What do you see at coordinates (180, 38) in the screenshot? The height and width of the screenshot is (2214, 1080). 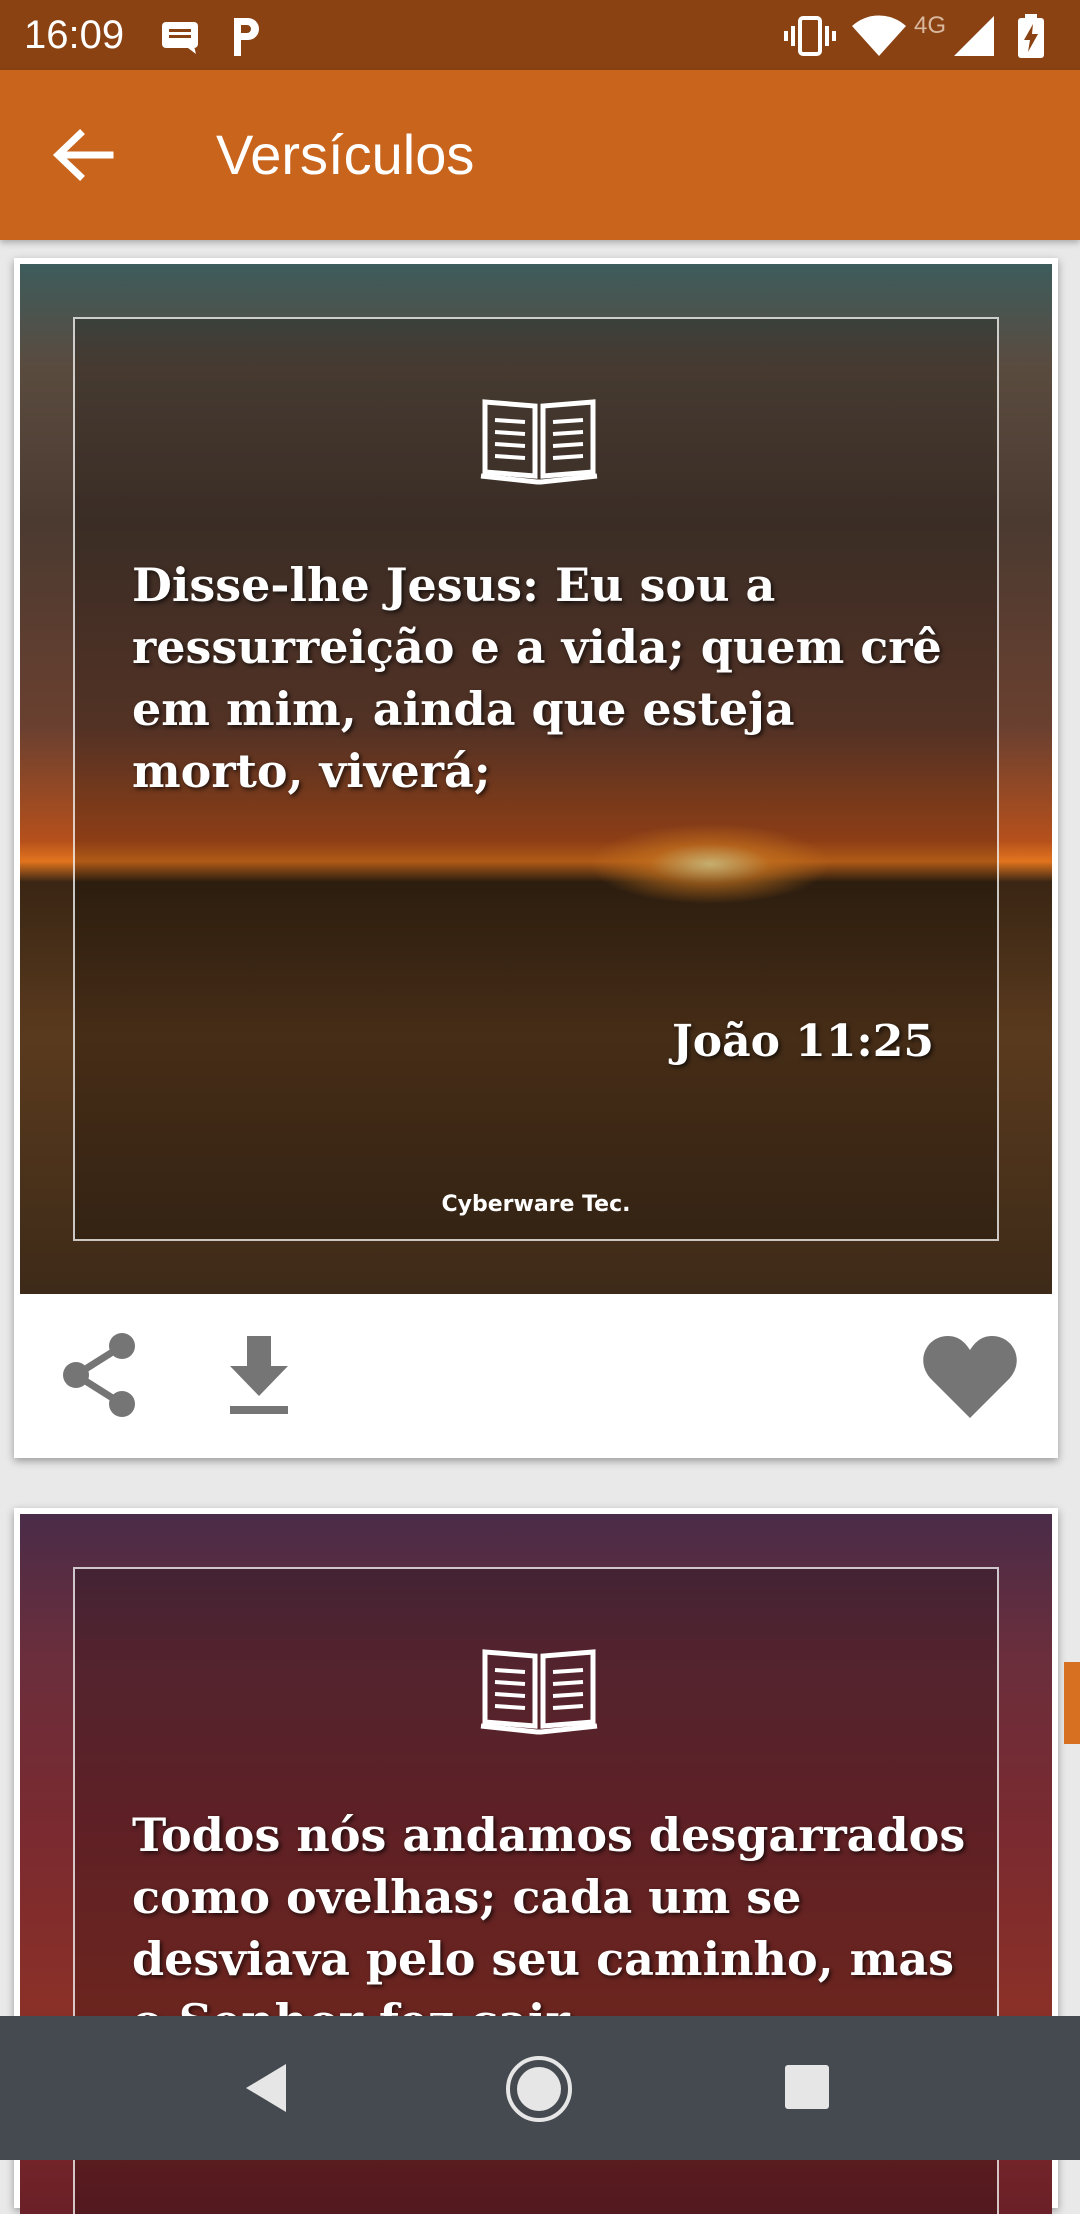 I see `message-icon` at bounding box center [180, 38].